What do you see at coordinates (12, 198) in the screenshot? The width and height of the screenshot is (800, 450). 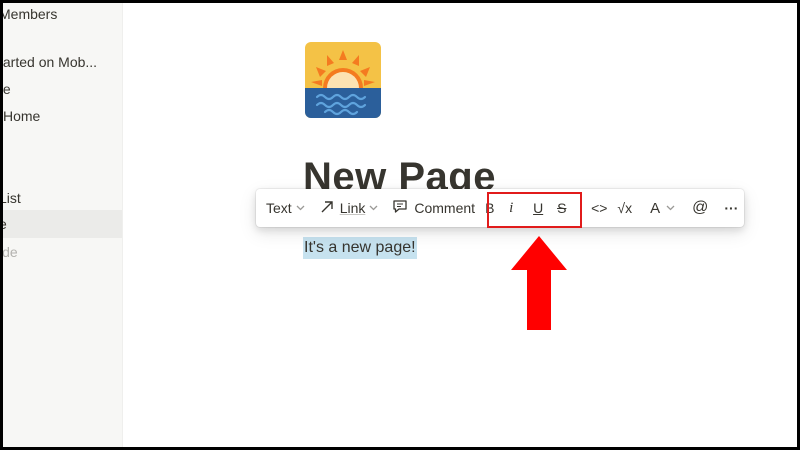 I see `sidebar-item-label: List` at bounding box center [12, 198].